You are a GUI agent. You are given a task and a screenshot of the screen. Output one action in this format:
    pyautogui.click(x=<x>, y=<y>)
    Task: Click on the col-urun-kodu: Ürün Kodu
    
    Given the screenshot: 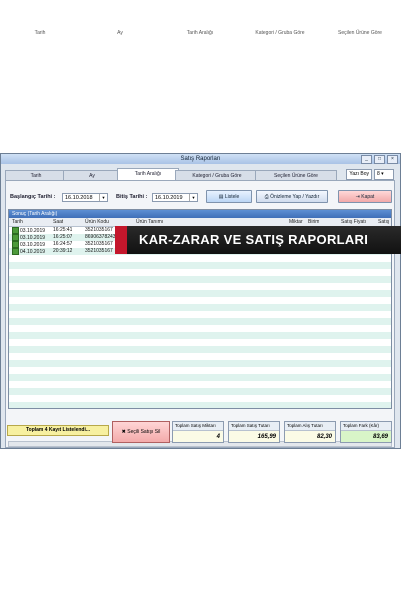 What is the action you would take?
    pyautogui.click(x=97, y=222)
    